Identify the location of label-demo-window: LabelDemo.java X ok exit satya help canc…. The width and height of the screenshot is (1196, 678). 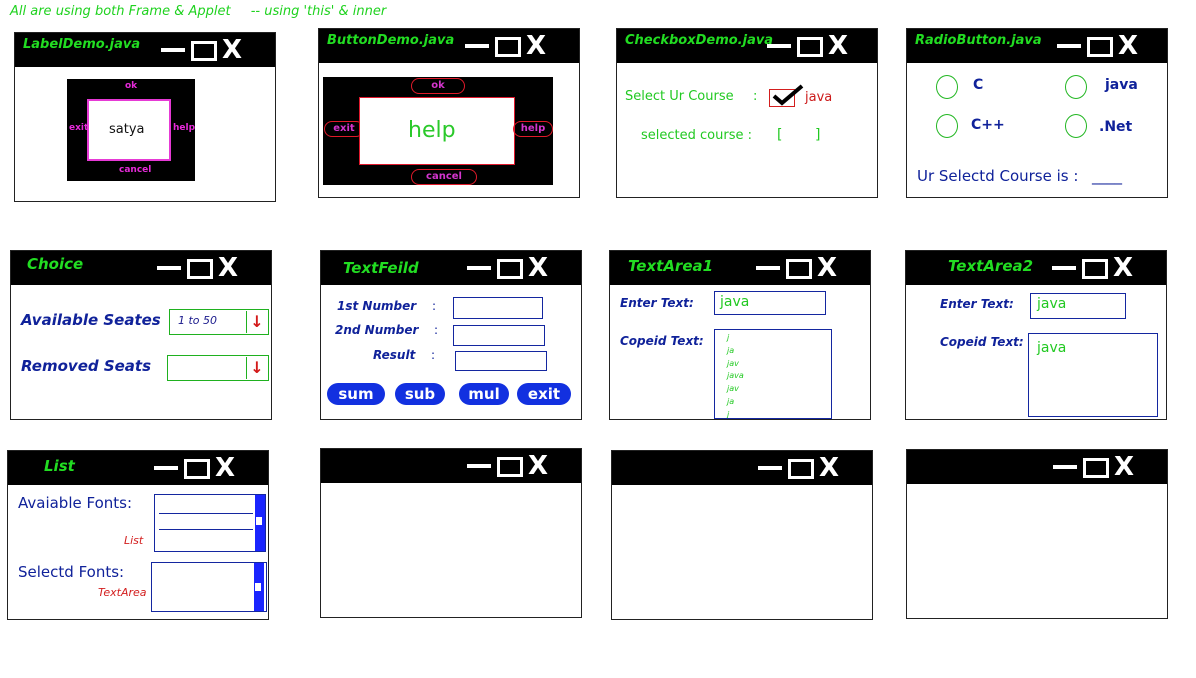
(145, 117).